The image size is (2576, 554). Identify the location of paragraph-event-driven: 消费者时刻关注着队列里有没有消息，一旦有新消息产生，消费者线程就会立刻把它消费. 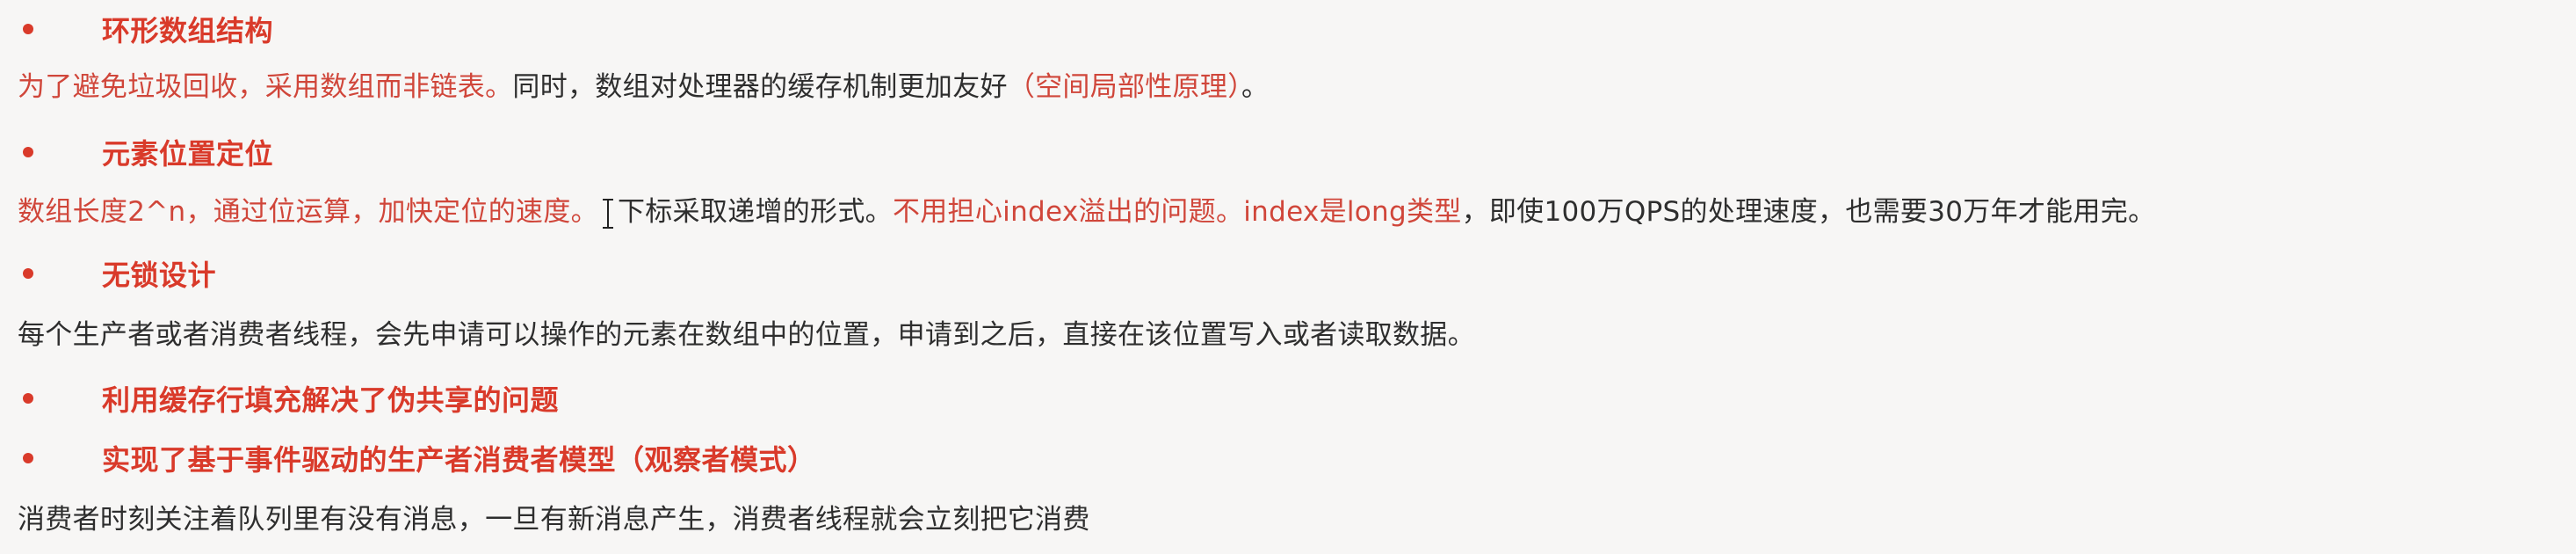
(554, 520).